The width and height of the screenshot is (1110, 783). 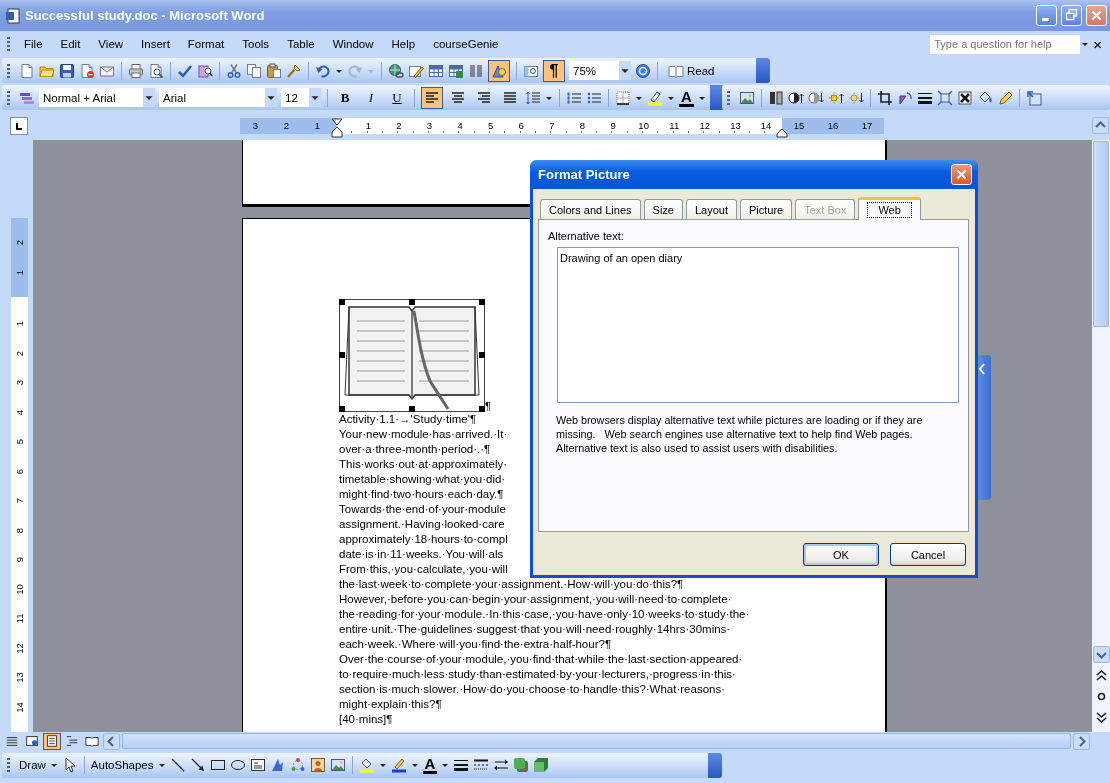 I want to click on menu-item: Insert, so click(x=155, y=44).